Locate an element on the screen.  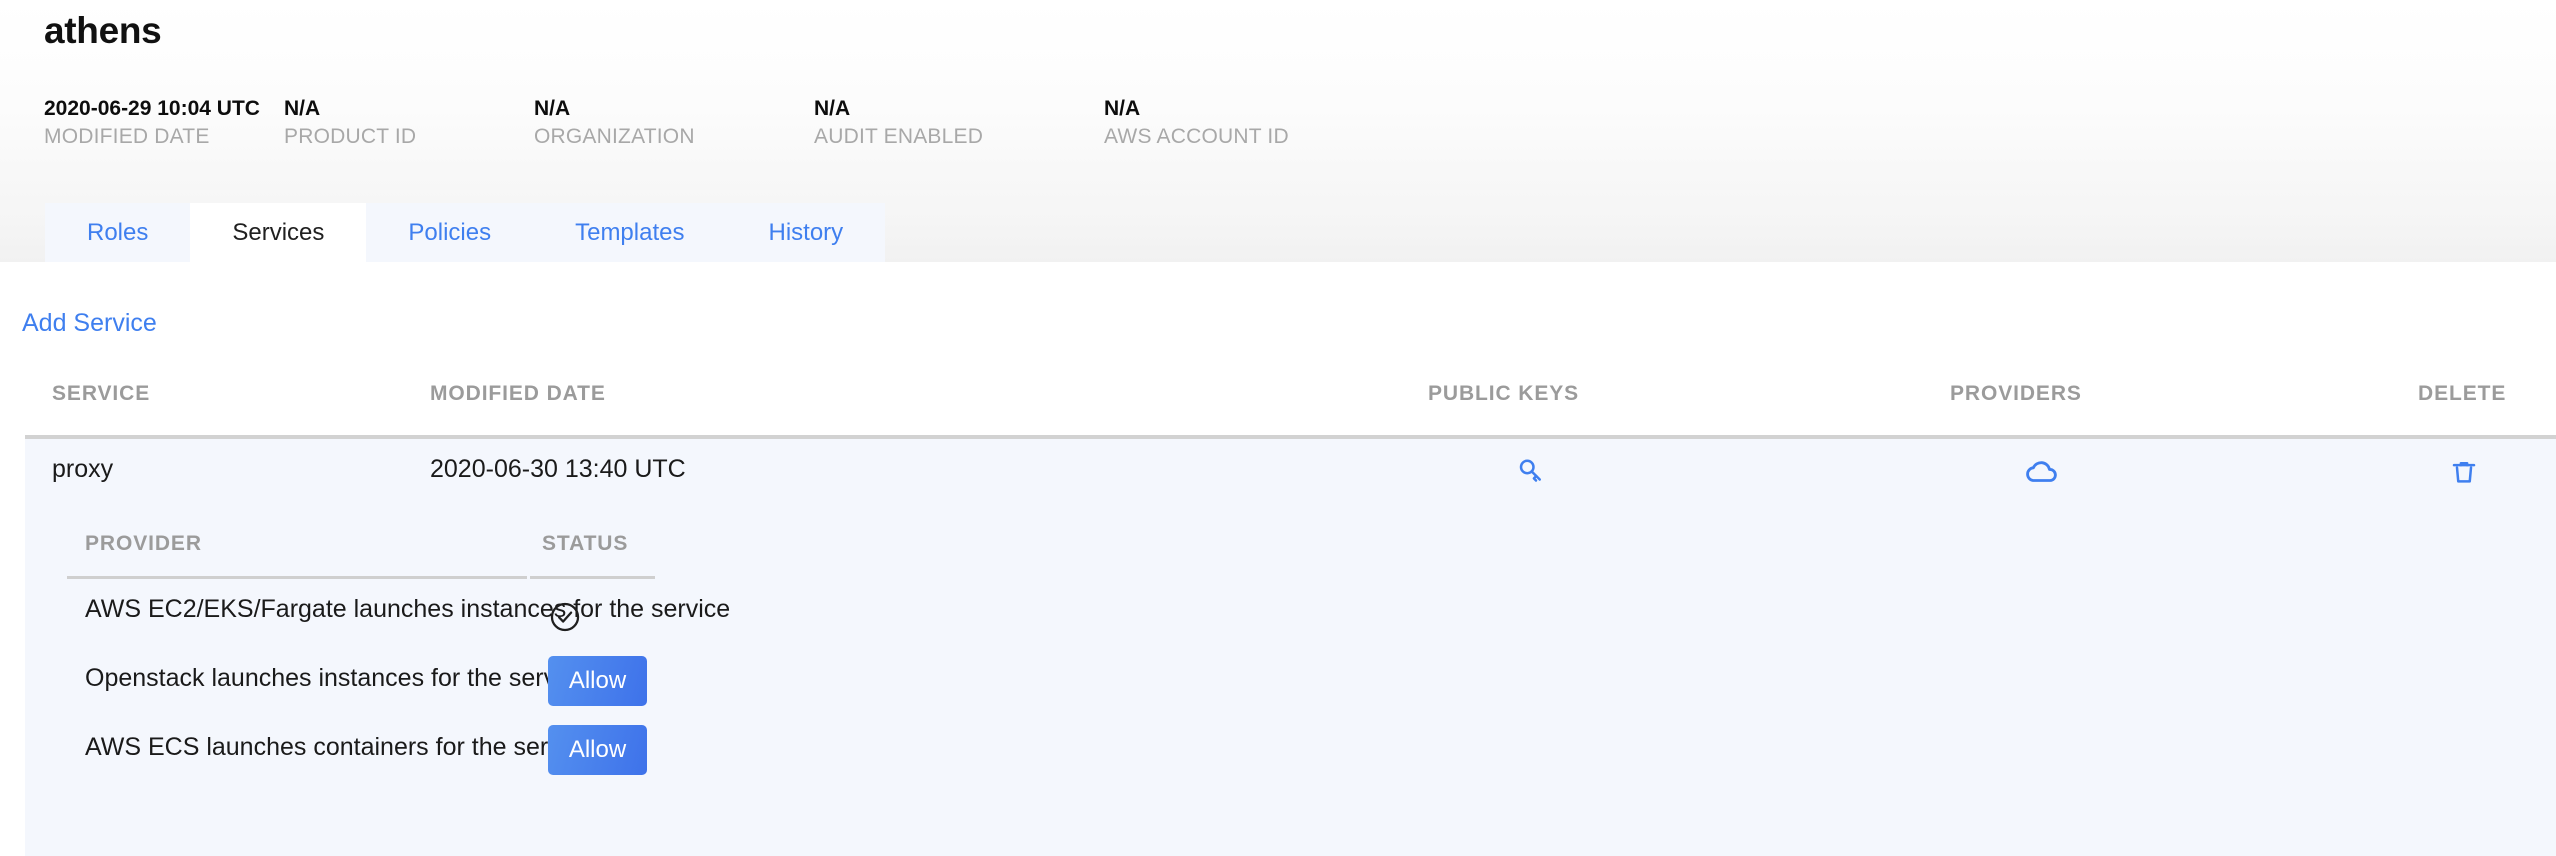
meta-aws-account-id-value: N/A is located at coordinates (1122, 108).